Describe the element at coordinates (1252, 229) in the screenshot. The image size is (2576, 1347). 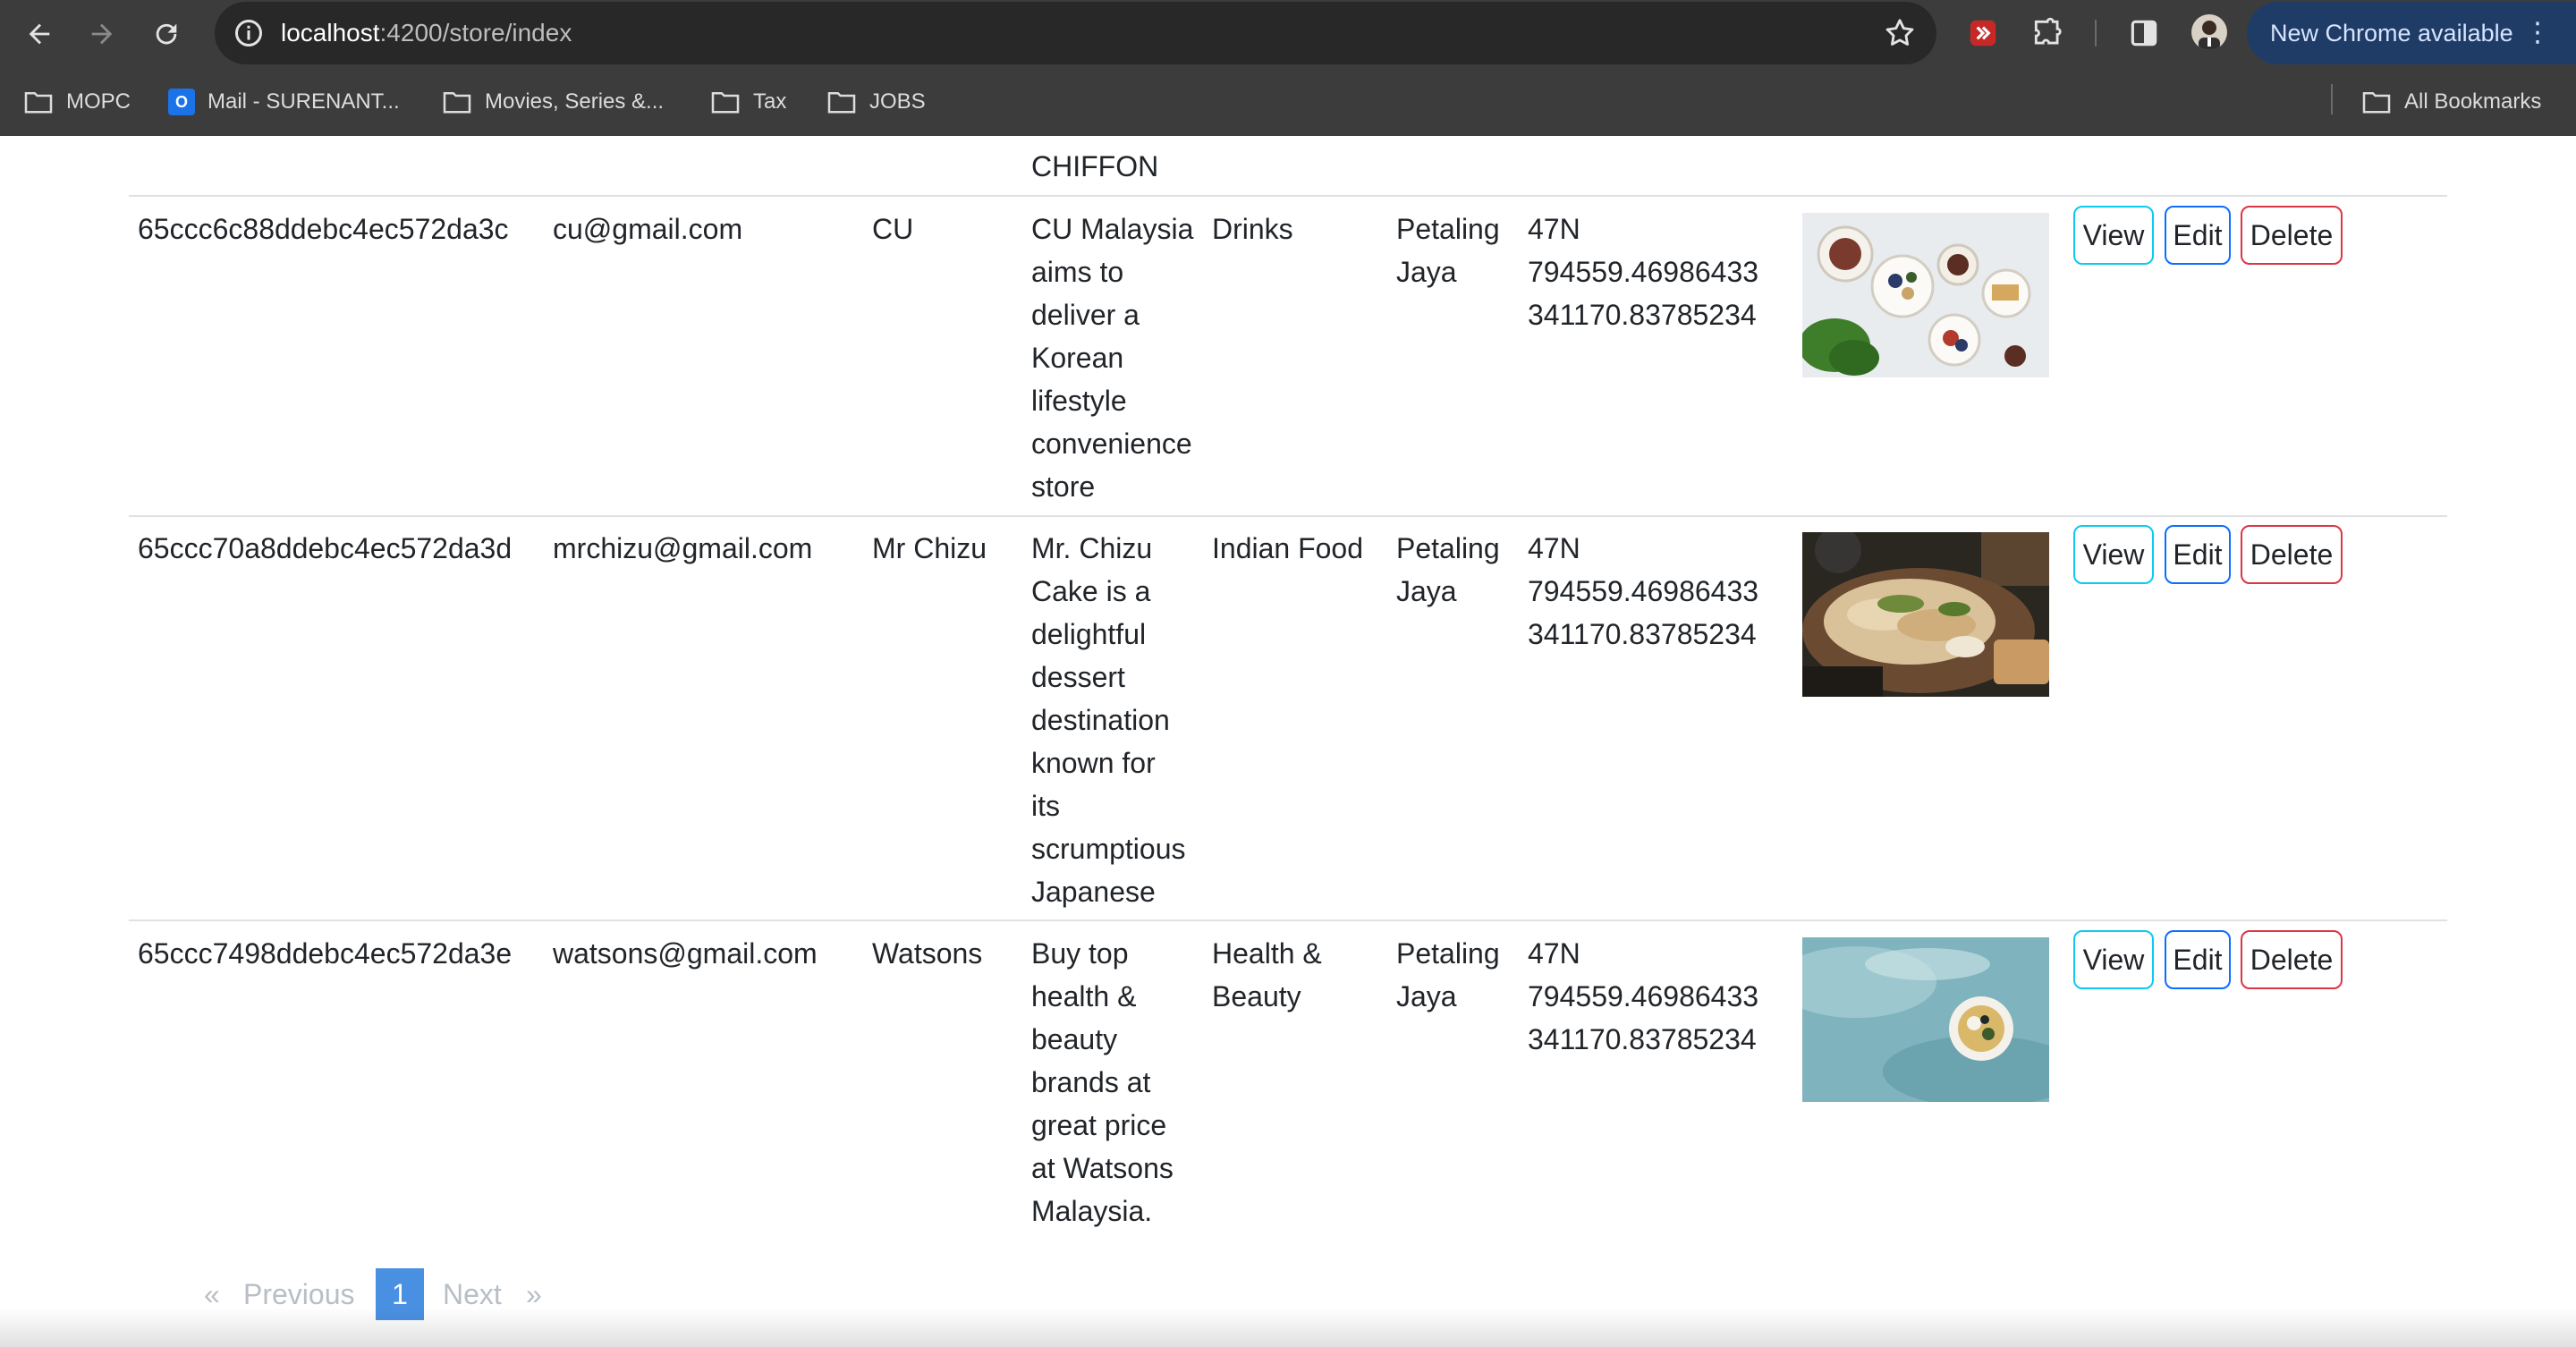
I see `category-cell: Drinks` at that location.